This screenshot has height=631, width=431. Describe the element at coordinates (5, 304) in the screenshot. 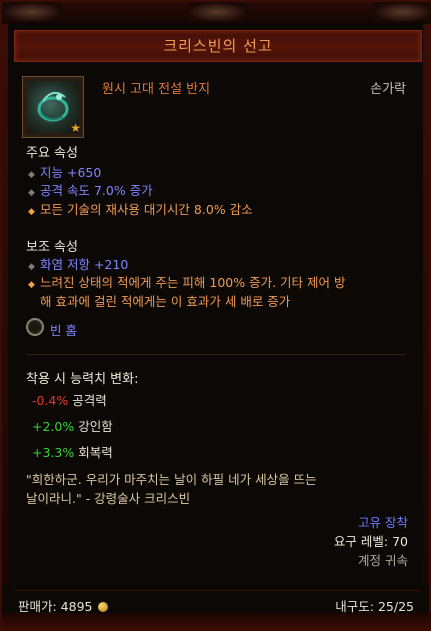

I see `left-border` at that location.